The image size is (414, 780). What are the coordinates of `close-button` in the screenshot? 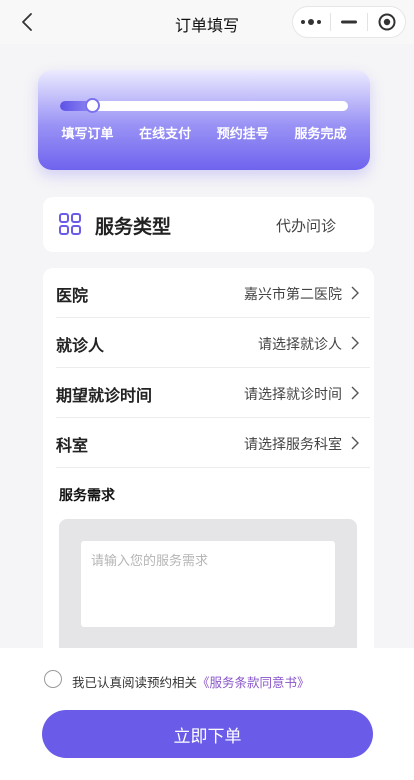 It's located at (386, 22).